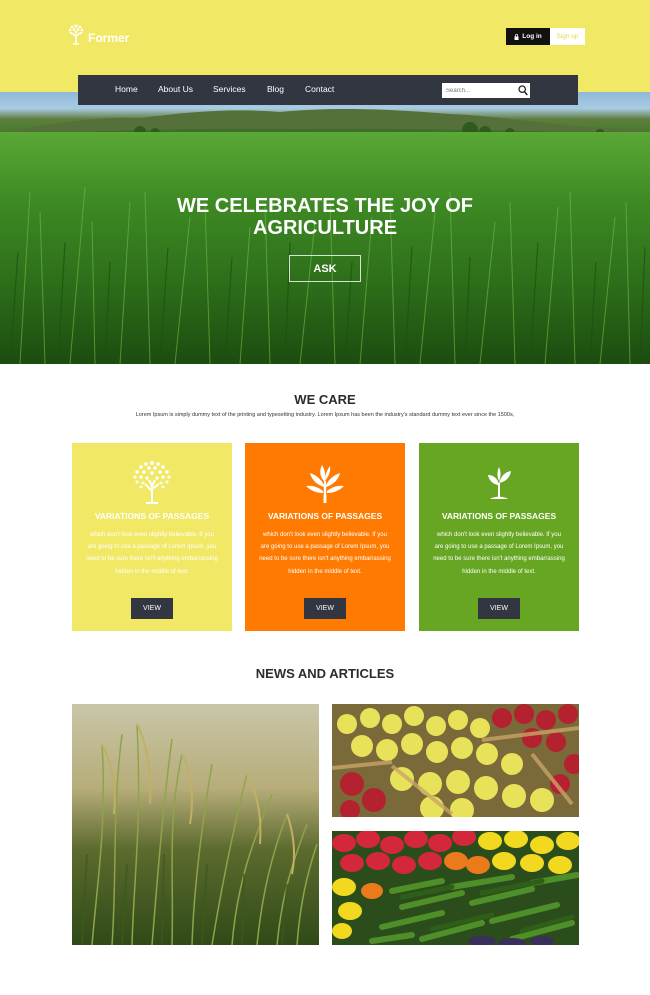 Image resolution: width=650 pixels, height=995 pixels. I want to click on apples-image, so click(455, 760).